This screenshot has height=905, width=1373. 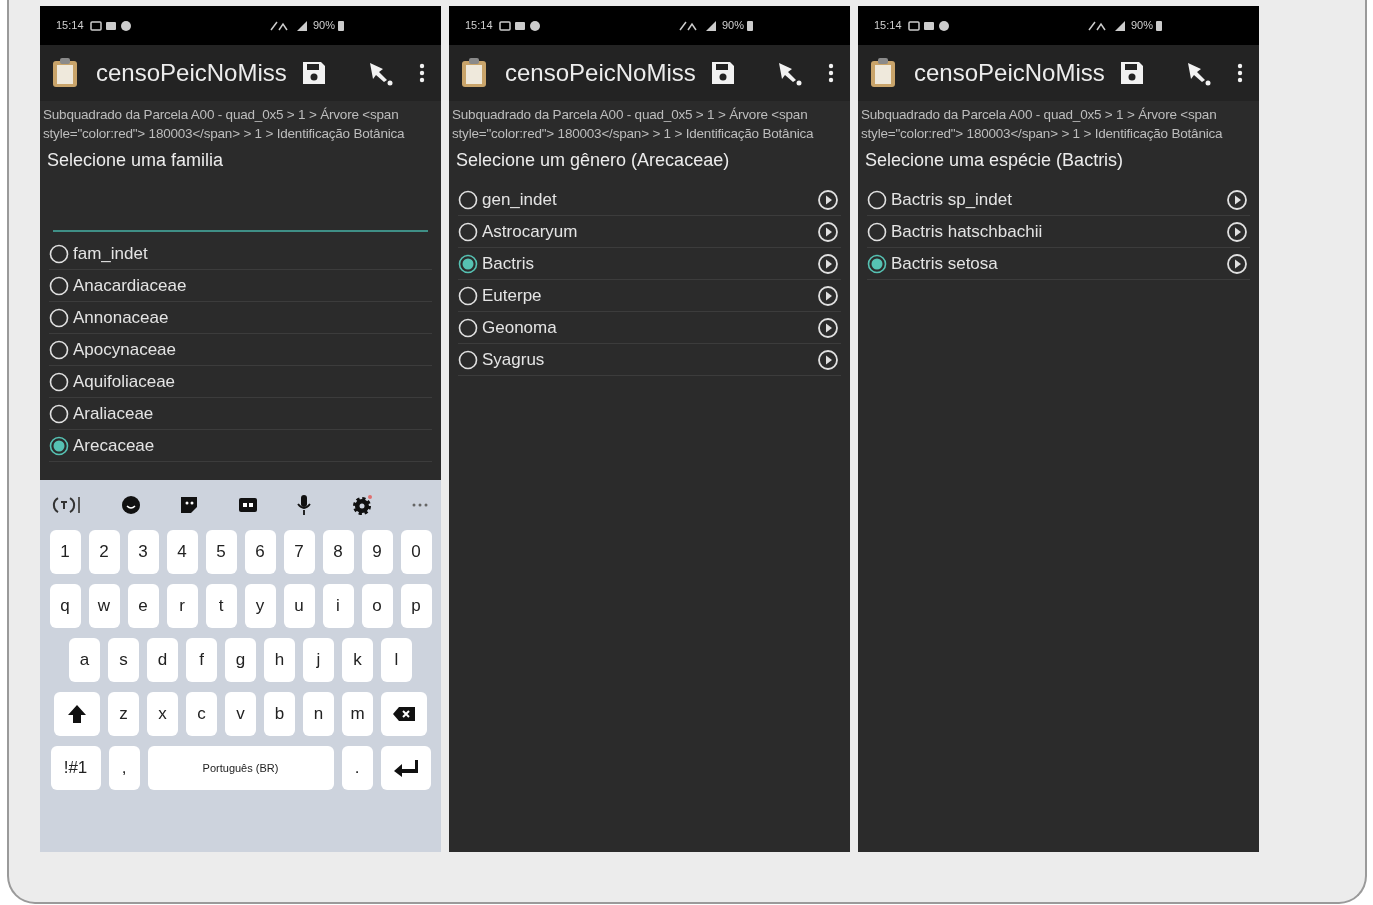 I want to click on keyboard-key: 3, so click(x=143, y=552).